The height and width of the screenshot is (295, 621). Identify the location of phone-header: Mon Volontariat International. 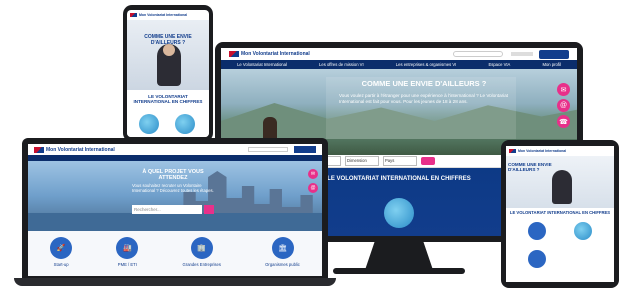
(168, 14).